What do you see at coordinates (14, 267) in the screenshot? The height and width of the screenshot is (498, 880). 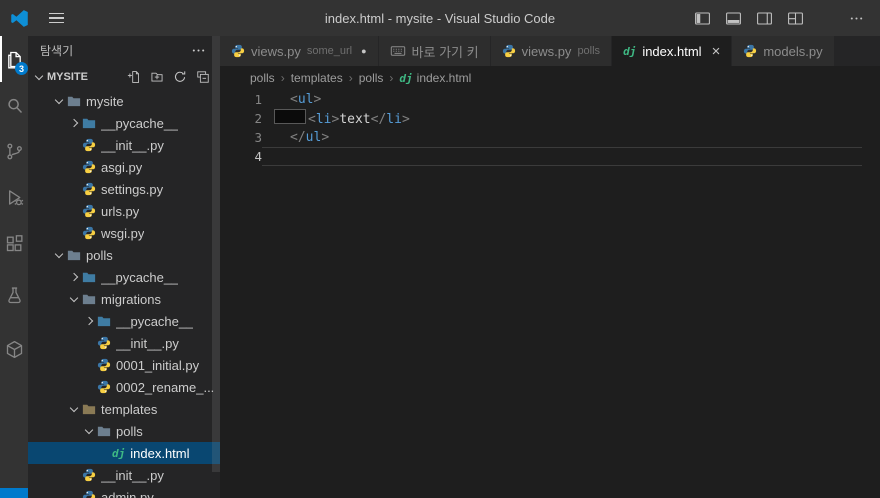 I see `activity-bar: 3` at bounding box center [14, 267].